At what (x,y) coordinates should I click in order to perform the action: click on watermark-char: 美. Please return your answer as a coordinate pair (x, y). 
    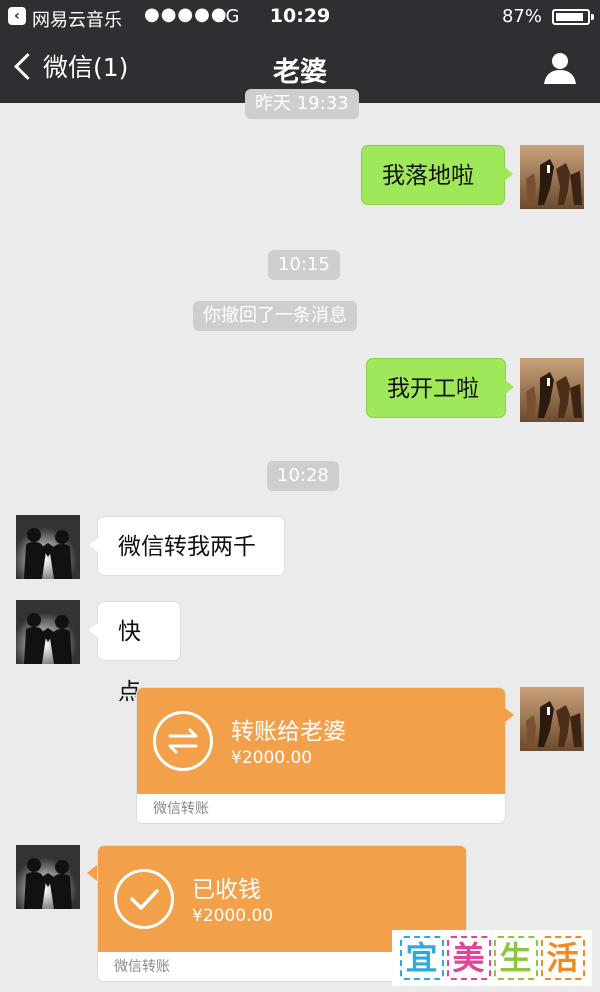
    Looking at the image, I should click on (468, 958).